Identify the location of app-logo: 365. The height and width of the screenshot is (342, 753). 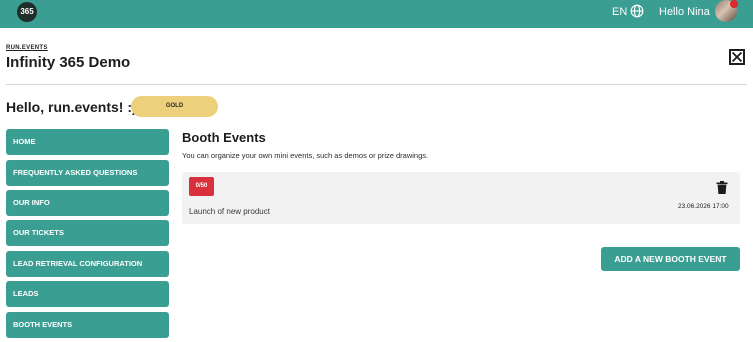
(27, 12).